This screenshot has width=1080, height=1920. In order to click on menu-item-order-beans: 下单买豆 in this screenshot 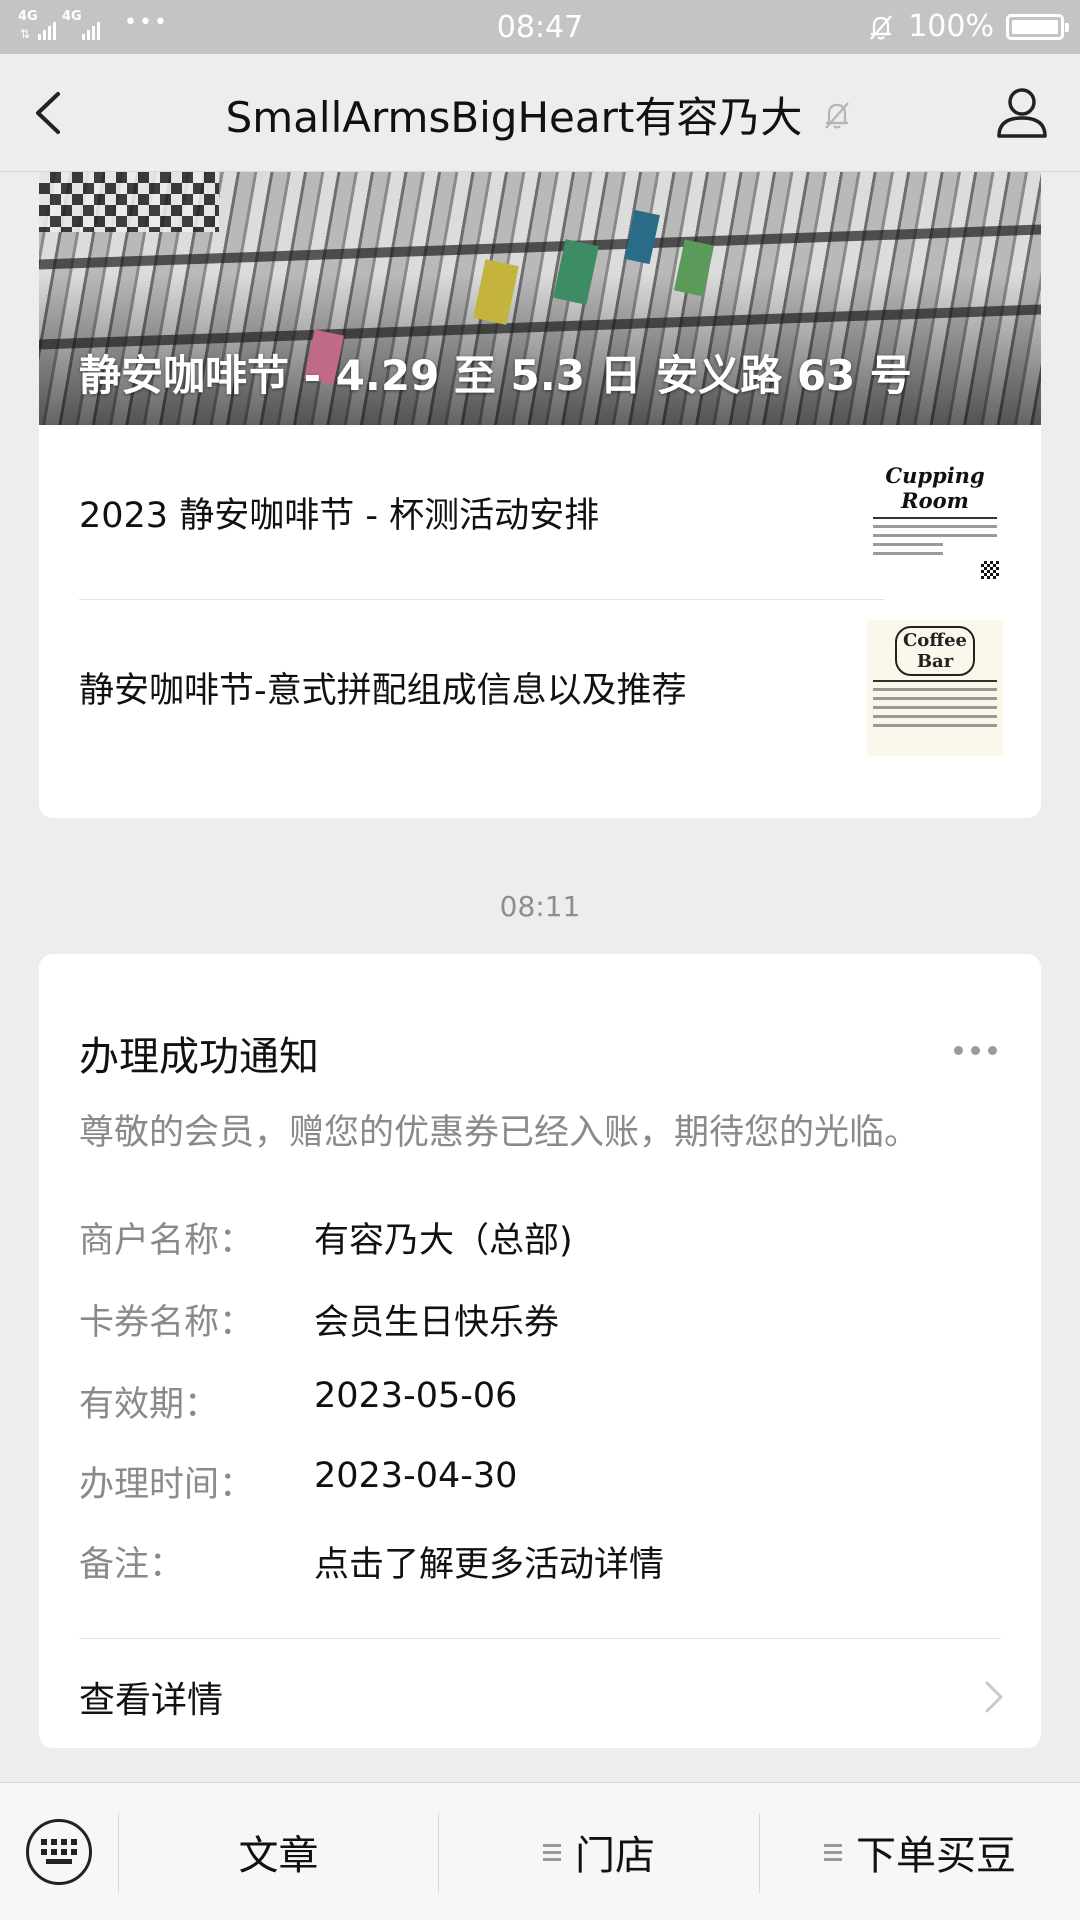, I will do `click(920, 1851)`.